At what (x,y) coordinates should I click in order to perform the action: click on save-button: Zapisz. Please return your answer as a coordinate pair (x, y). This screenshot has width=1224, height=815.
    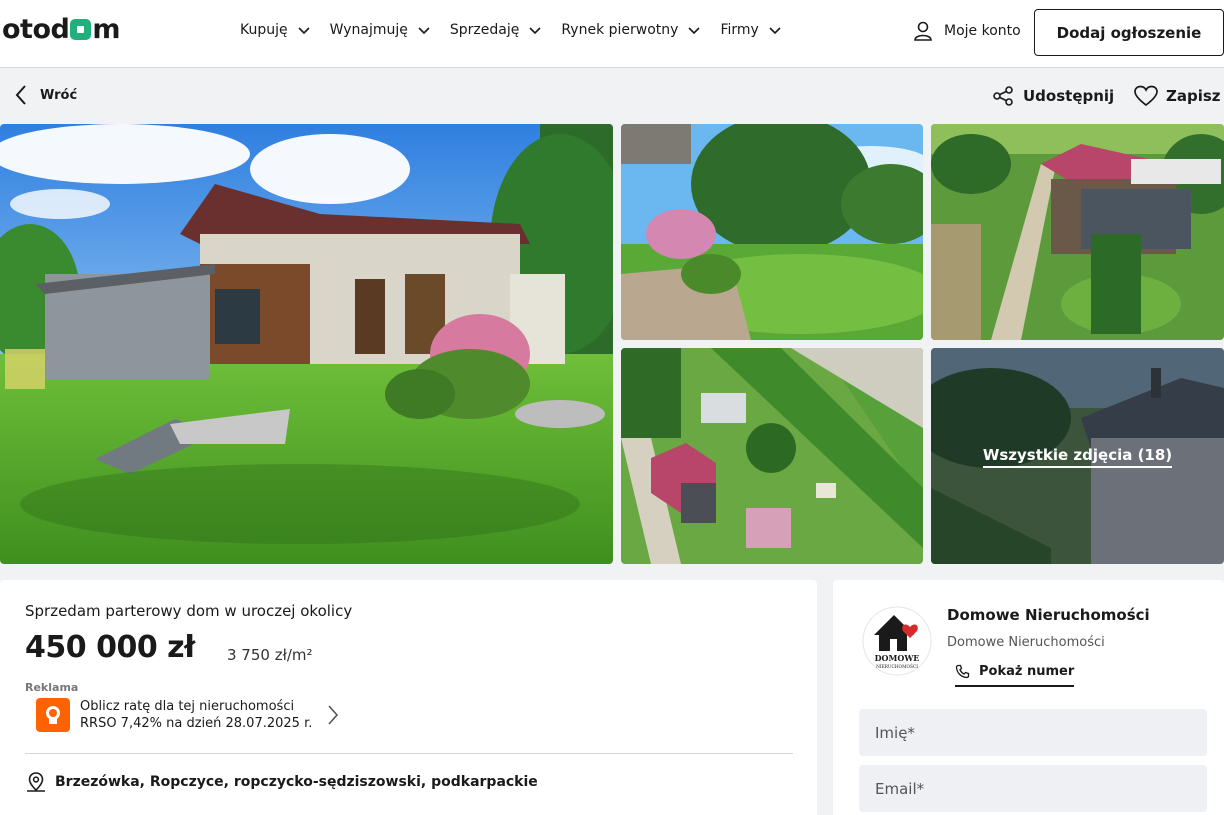
    Looking at the image, I should click on (1177, 96).